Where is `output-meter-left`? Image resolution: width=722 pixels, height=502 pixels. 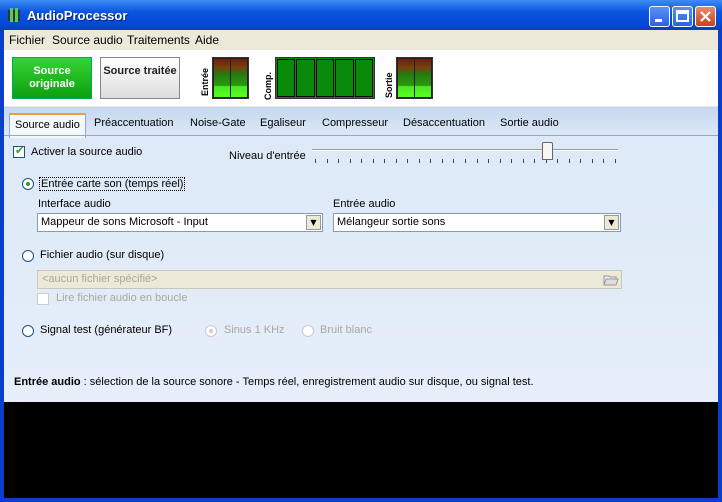 output-meter-left is located at coordinates (406, 78).